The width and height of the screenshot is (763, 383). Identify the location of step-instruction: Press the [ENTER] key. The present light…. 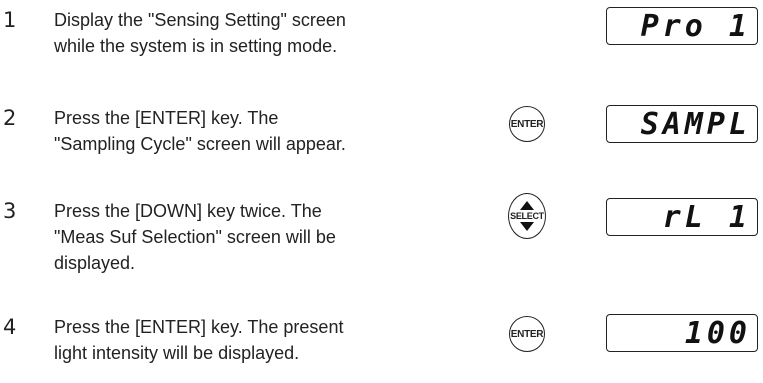
(254, 340).